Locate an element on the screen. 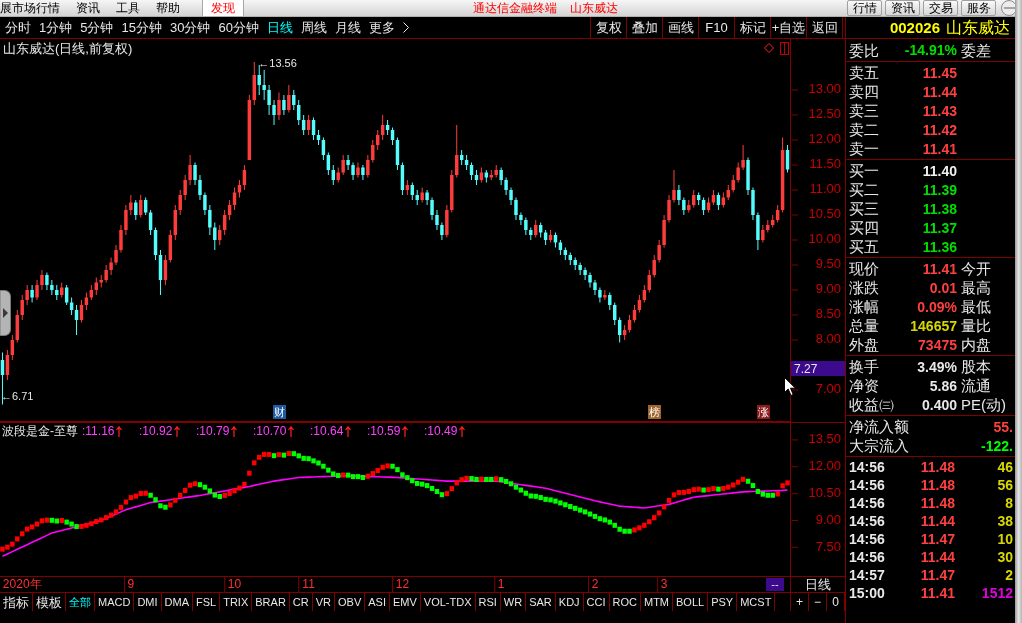 The height and width of the screenshot is (623, 1022). collapse-handle is located at coordinates (5, 313).